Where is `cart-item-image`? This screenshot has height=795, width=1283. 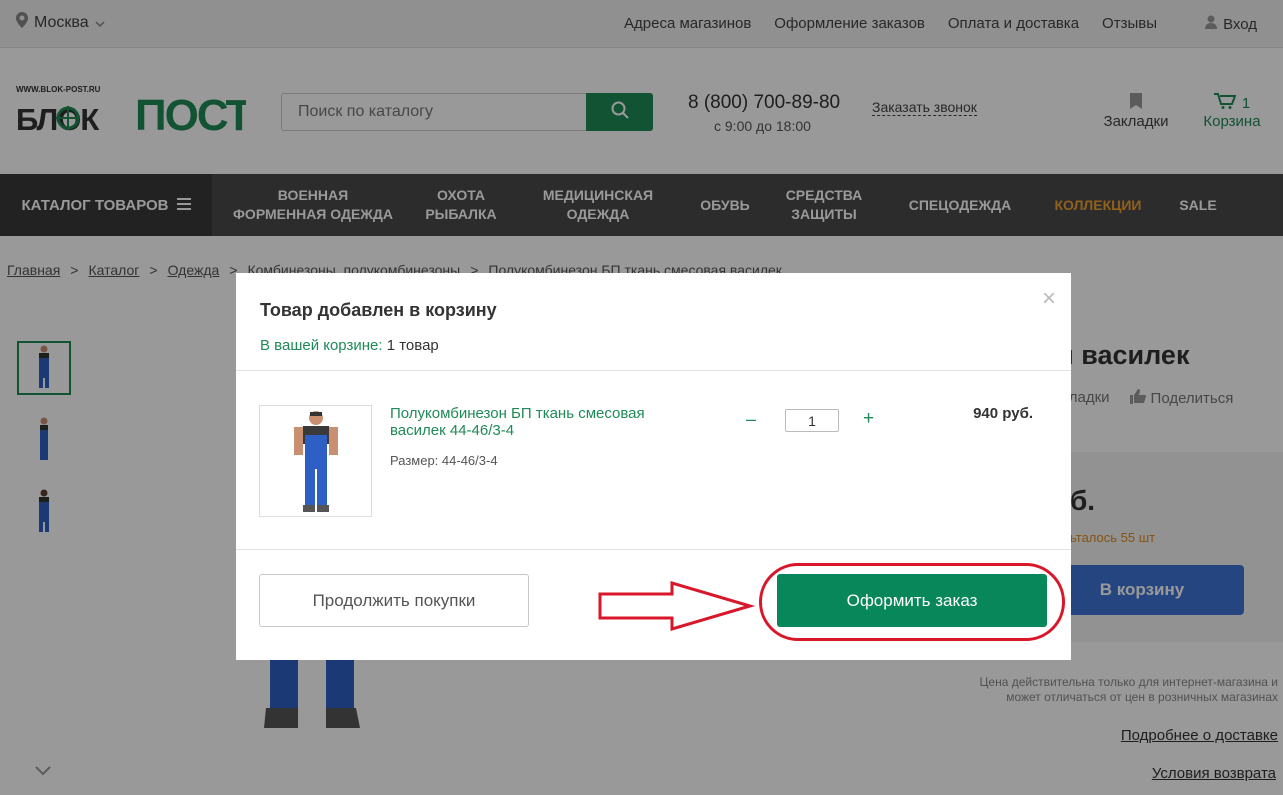
cart-item-image is located at coordinates (315, 461).